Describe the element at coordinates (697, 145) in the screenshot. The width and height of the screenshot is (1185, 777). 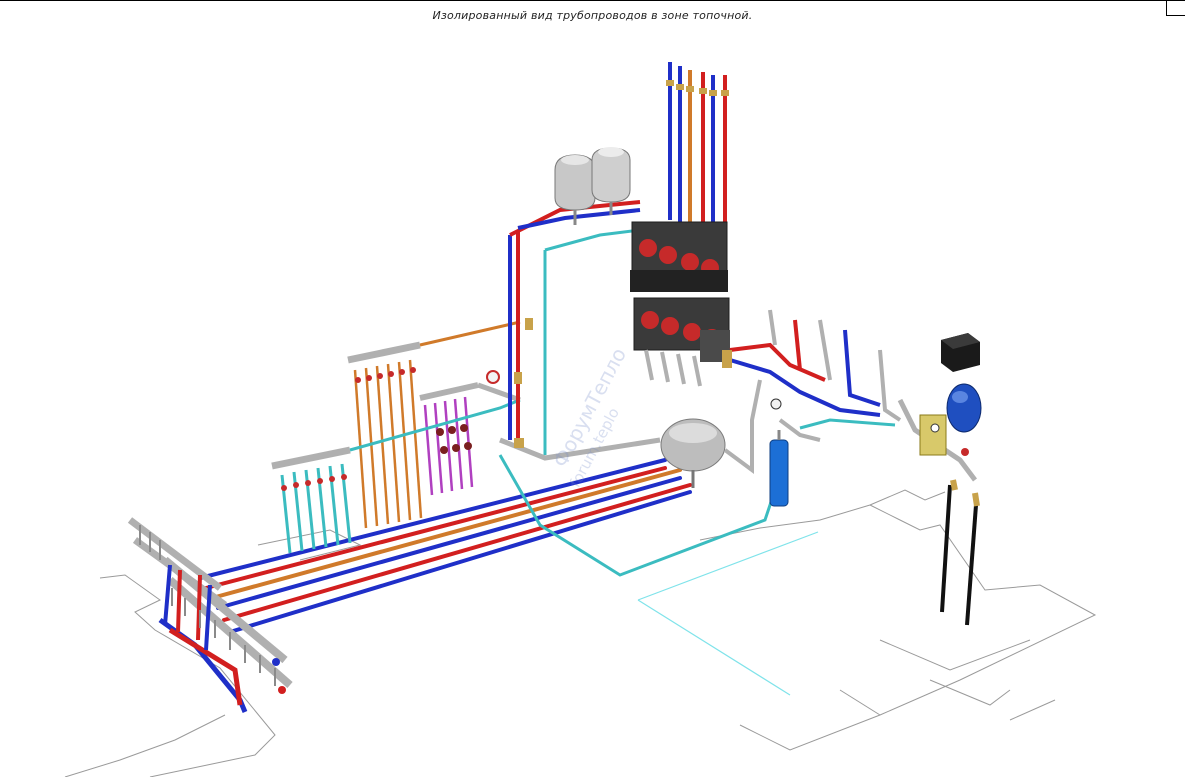
I see `risers-top` at that location.